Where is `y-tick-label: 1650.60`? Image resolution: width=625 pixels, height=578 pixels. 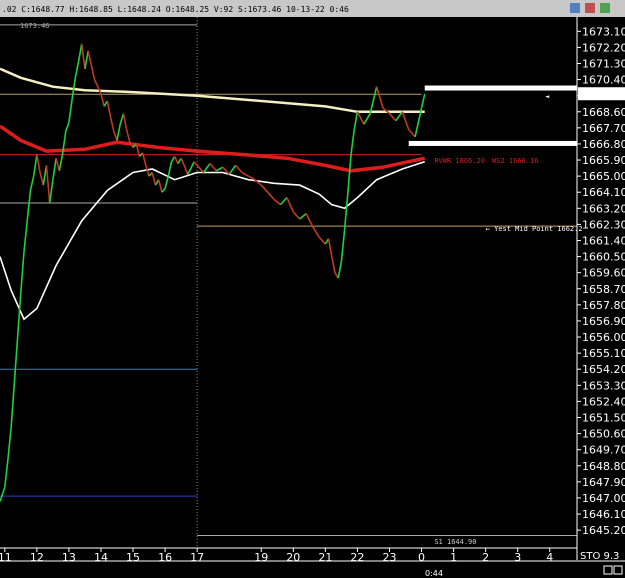
y-tick-label: 1650.60 is located at coordinates (603, 434).